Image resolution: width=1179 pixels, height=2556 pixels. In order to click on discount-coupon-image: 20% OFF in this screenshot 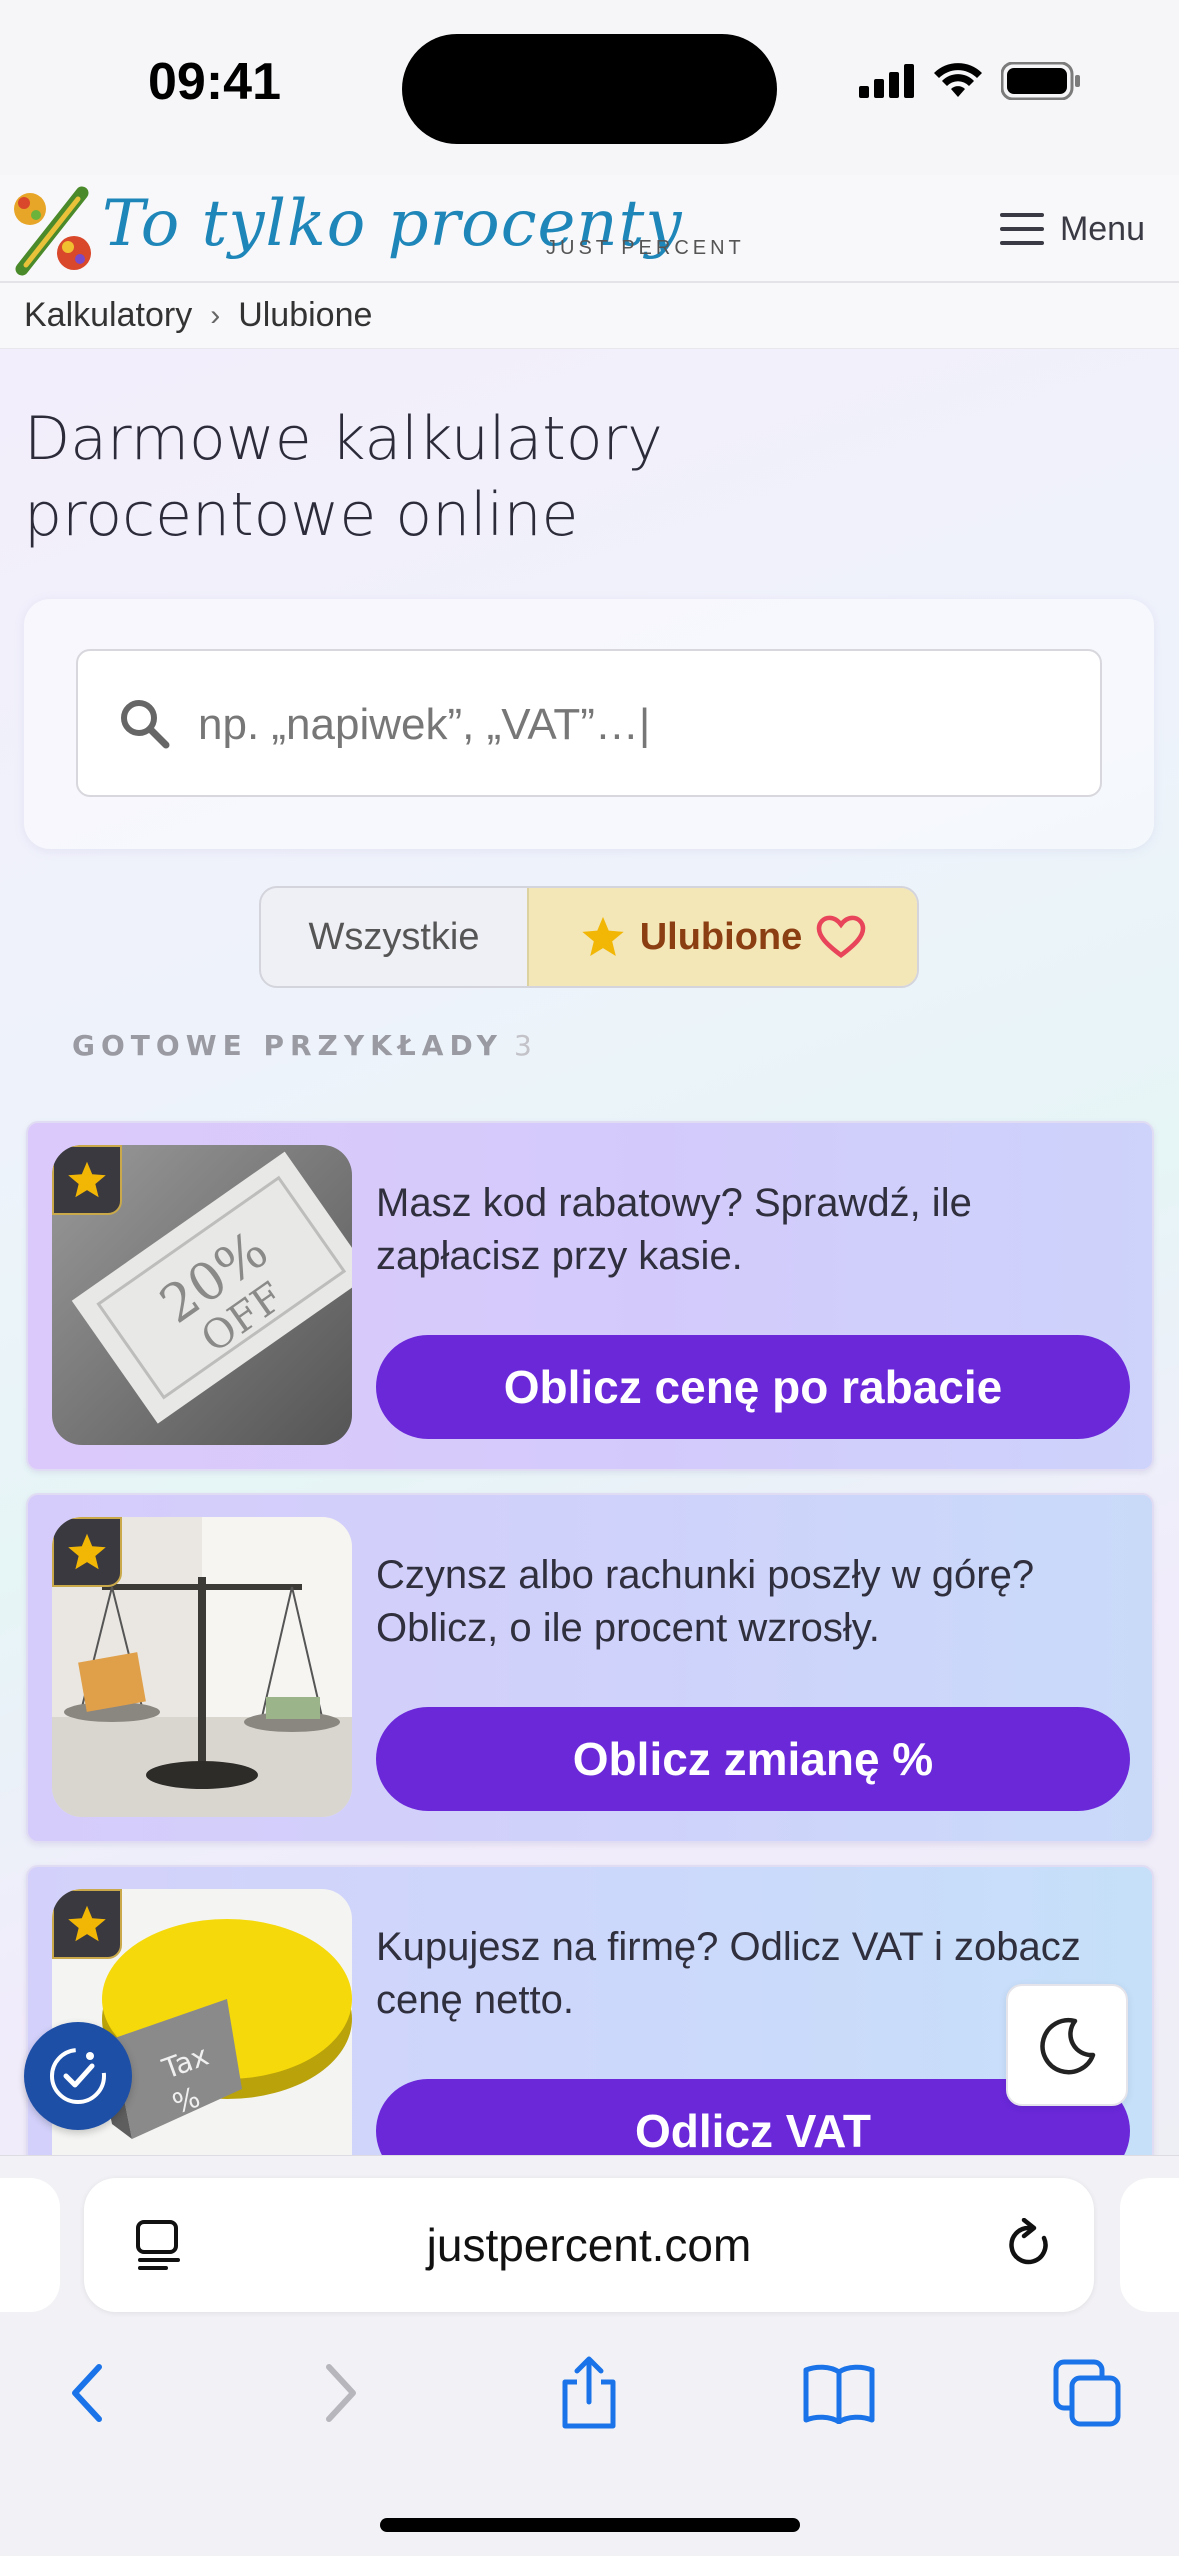, I will do `click(202, 1295)`.